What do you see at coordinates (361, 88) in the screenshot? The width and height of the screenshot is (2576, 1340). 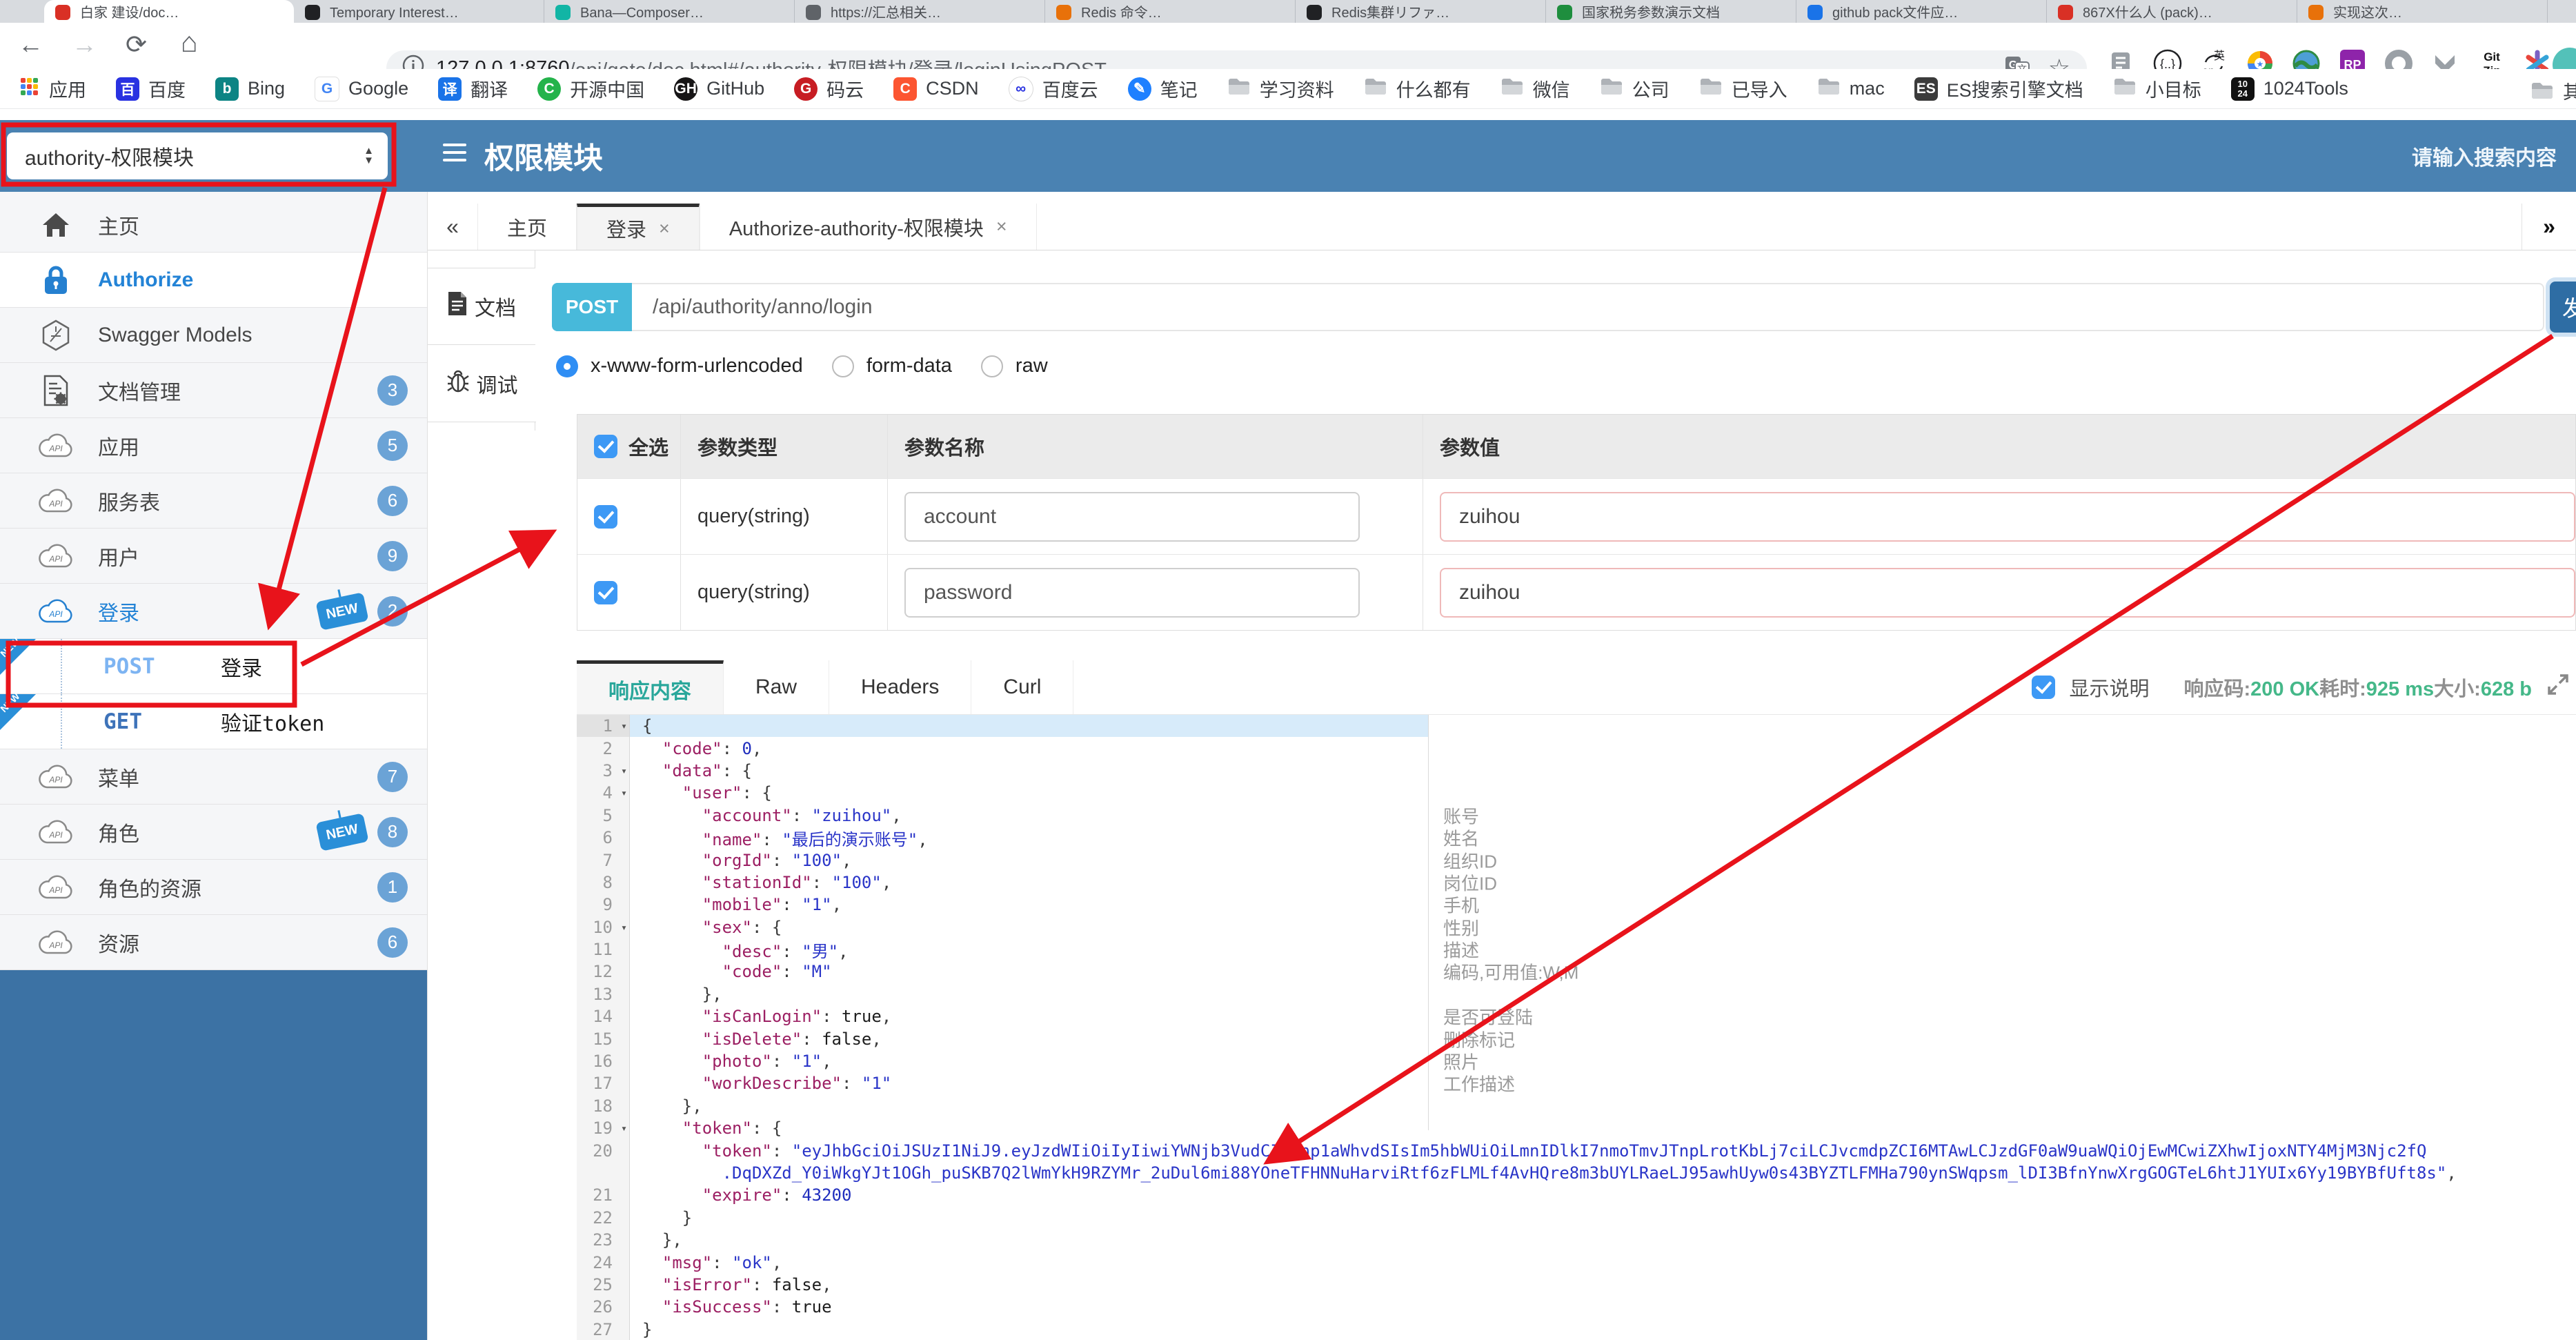 I see `bookmark-item: G Google` at bounding box center [361, 88].